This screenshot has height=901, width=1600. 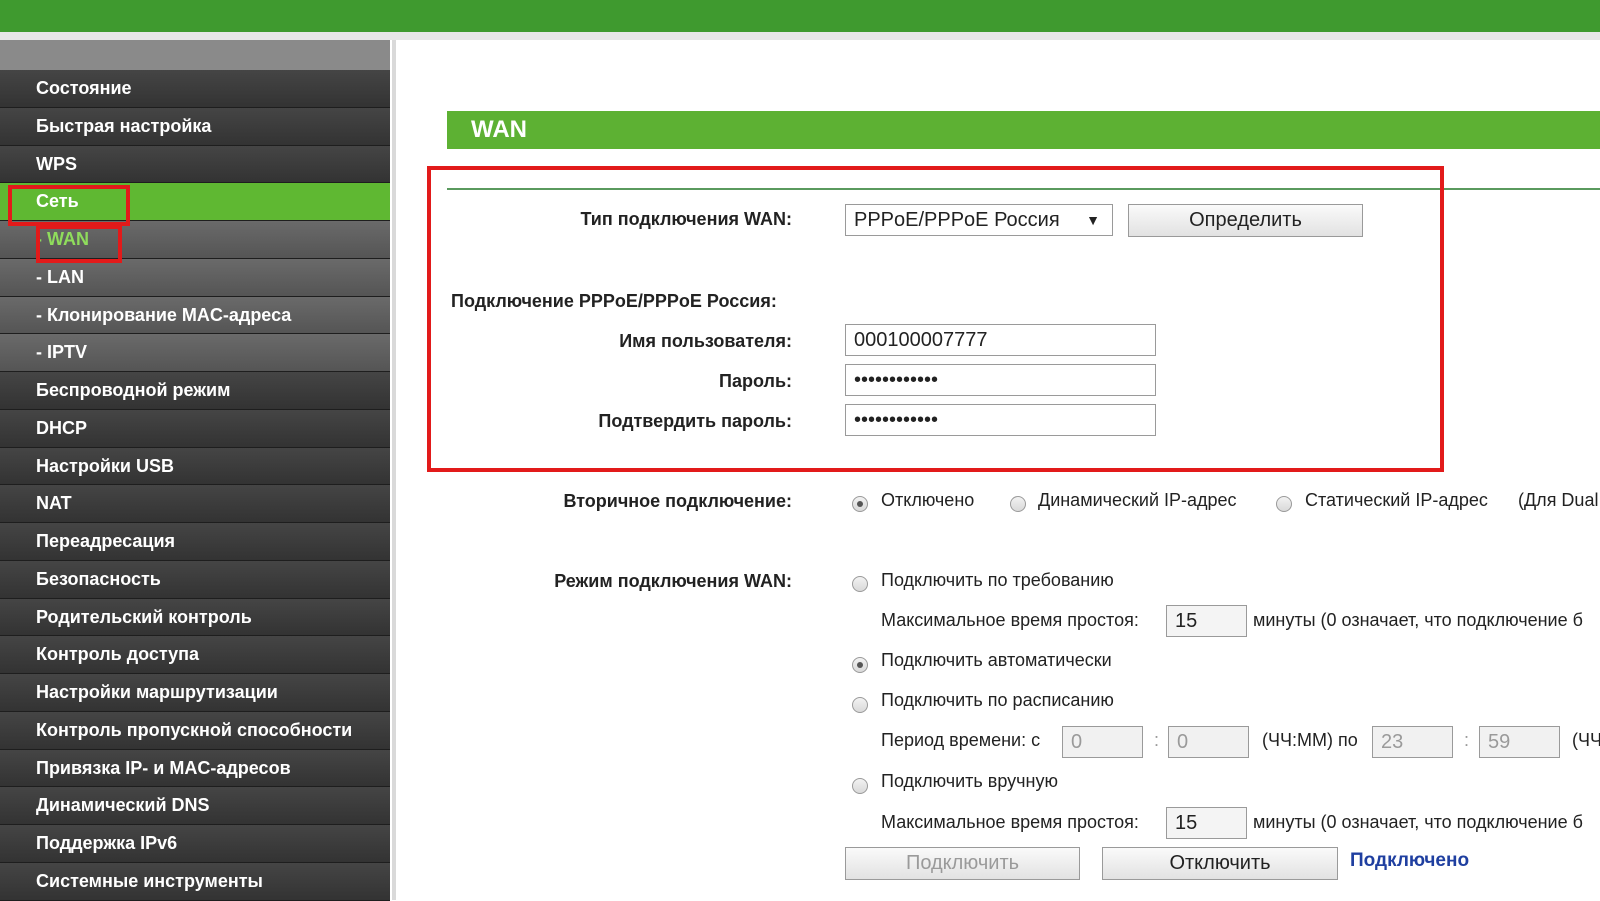 I want to click on sidebar-item: Динамический DNS, so click(x=195, y=806).